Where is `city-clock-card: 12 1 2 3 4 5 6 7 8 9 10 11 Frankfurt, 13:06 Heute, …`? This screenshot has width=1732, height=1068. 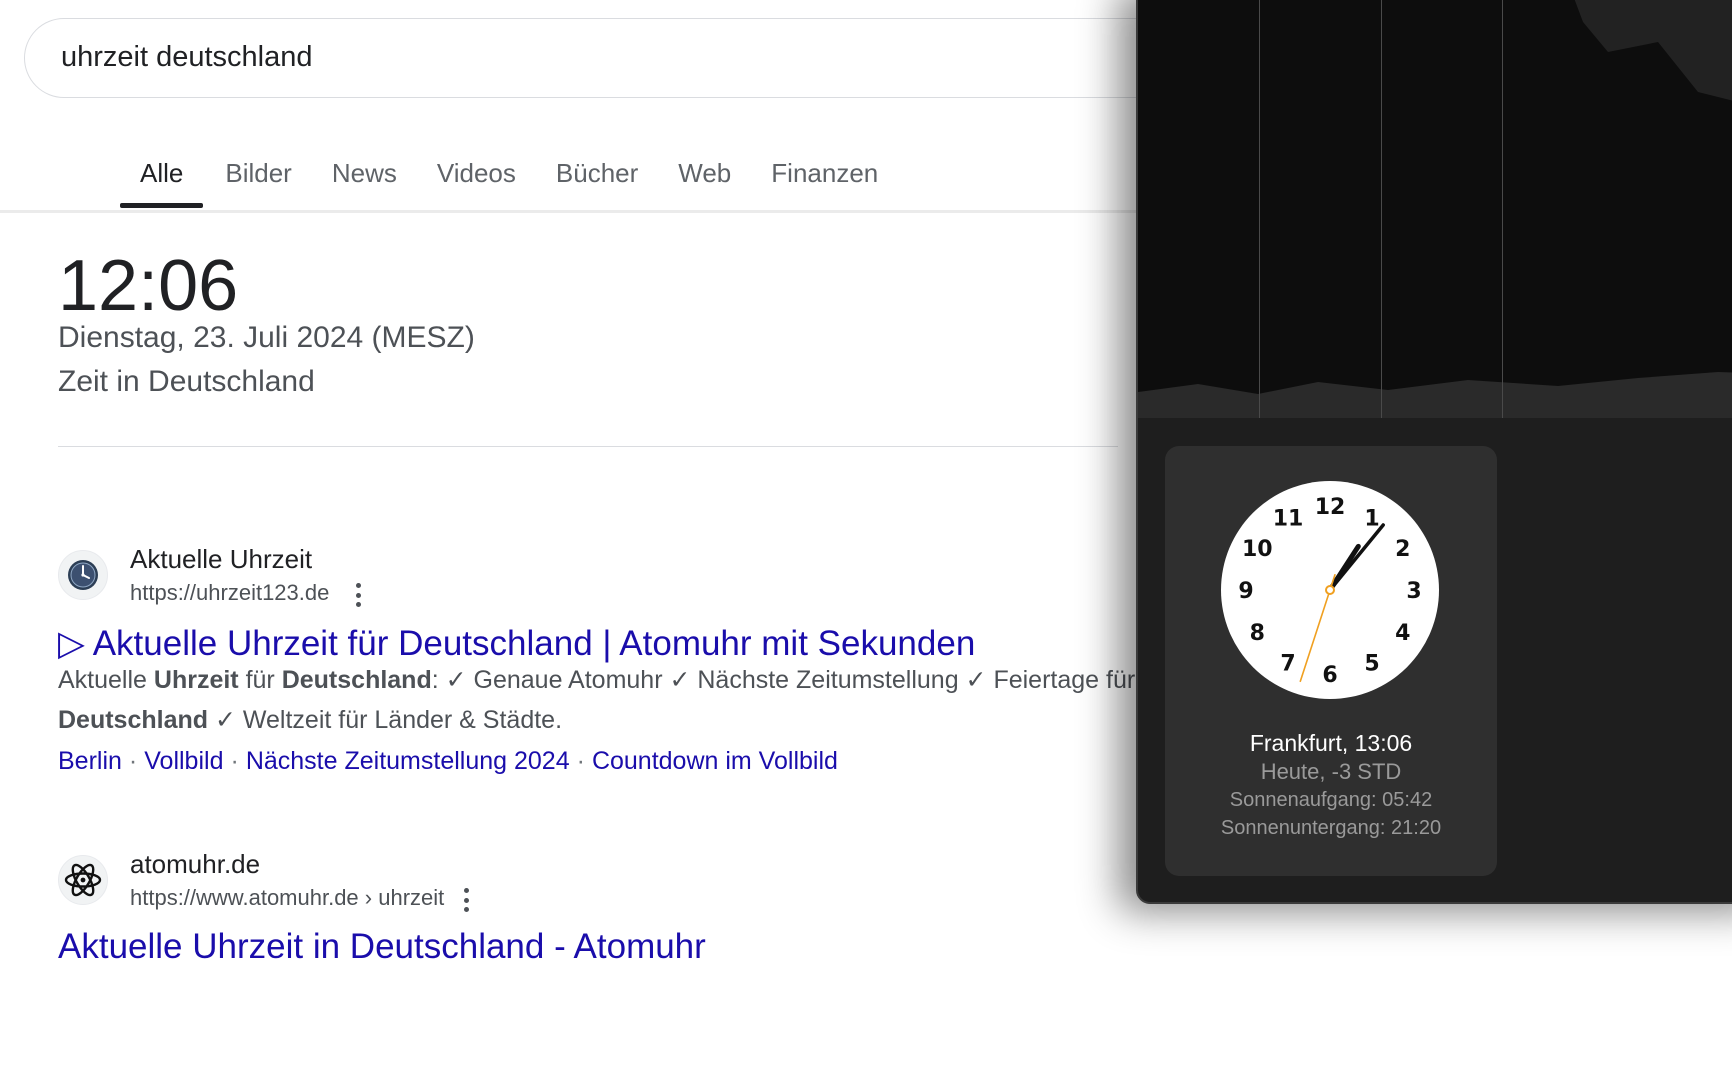 city-clock-card: 12 1 2 3 4 5 6 7 8 9 10 11 Frankfurt, 13:06 Heute, … is located at coordinates (1331, 661).